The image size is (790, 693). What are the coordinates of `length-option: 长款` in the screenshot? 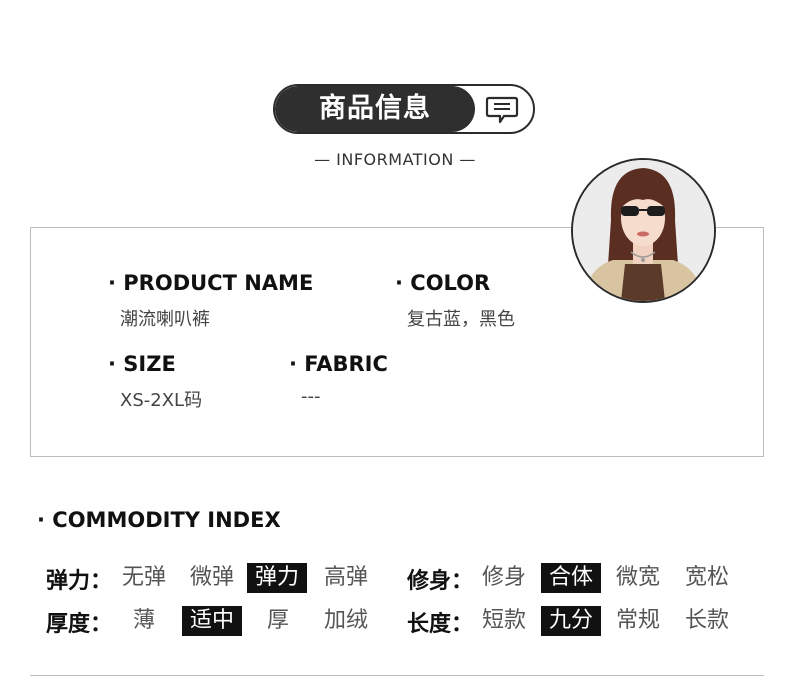 It's located at (706, 620).